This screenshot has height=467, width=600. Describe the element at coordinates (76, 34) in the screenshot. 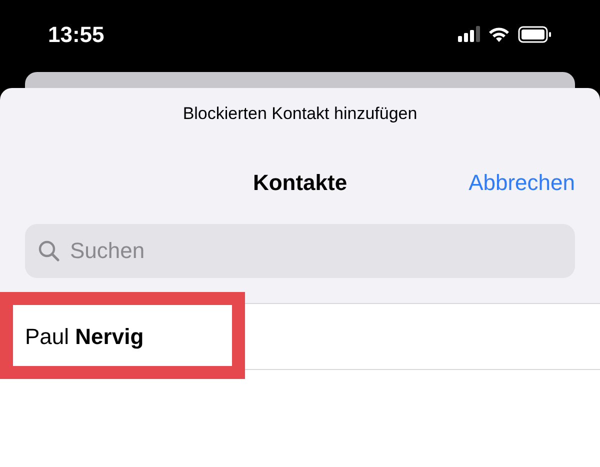

I see `status-time: 13:55` at that location.